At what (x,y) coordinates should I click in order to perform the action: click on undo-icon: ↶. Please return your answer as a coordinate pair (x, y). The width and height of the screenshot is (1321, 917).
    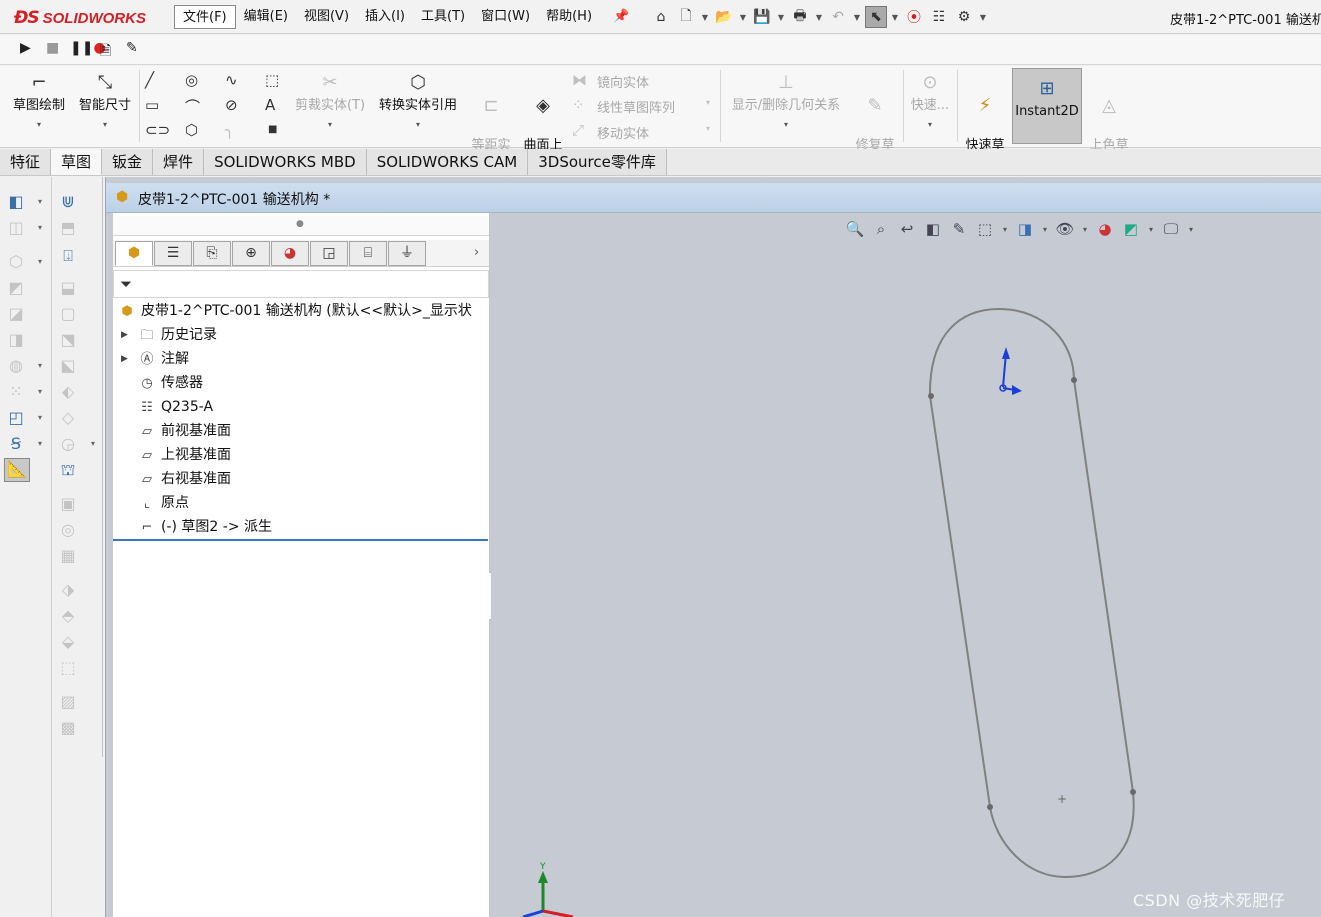
    Looking at the image, I should click on (838, 17).